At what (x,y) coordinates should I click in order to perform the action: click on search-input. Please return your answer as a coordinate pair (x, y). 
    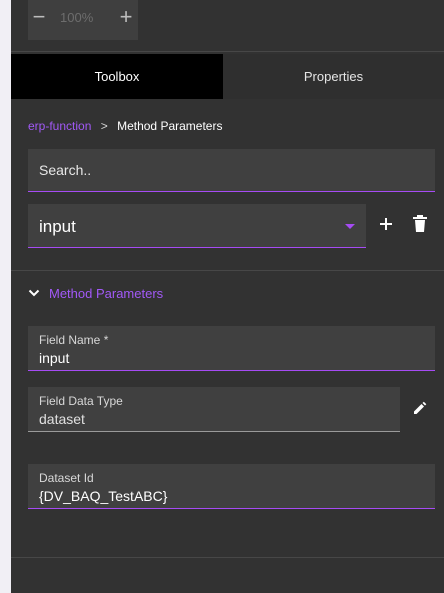
    Looking at the image, I should click on (231, 170).